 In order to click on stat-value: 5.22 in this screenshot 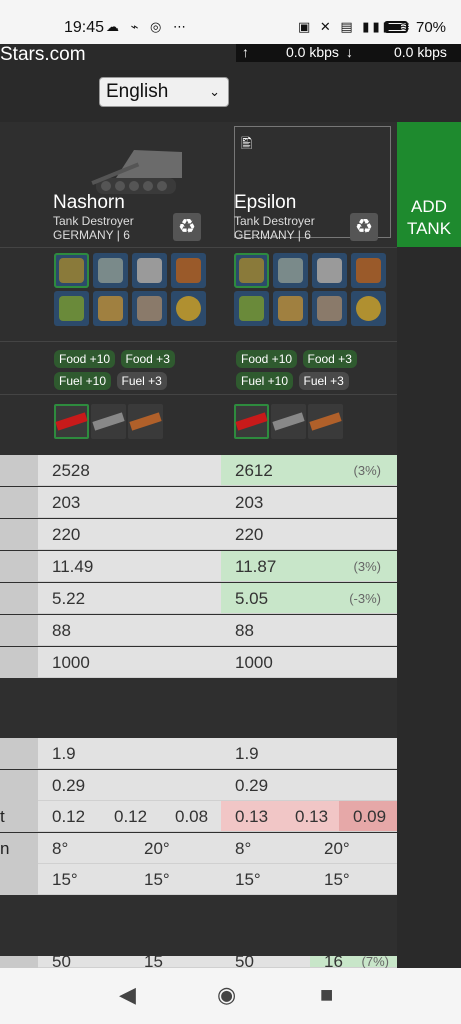, I will do `click(129, 598)`.